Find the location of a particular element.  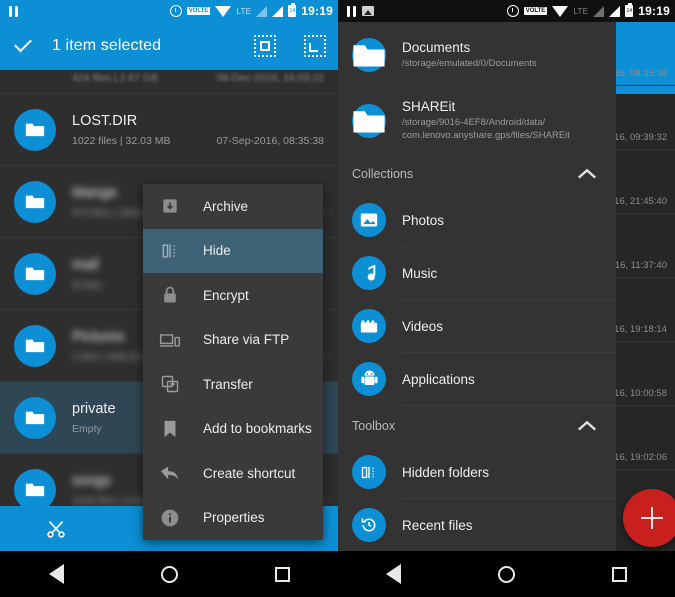

file-name: LOST.DIR is located at coordinates (105, 120).